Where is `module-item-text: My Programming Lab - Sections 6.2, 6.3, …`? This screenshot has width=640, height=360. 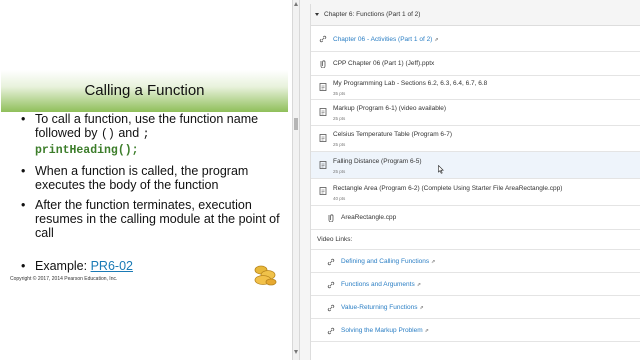
module-item-text: My Programming Lab - Sections 6.2, 6.3, … is located at coordinates (410, 88).